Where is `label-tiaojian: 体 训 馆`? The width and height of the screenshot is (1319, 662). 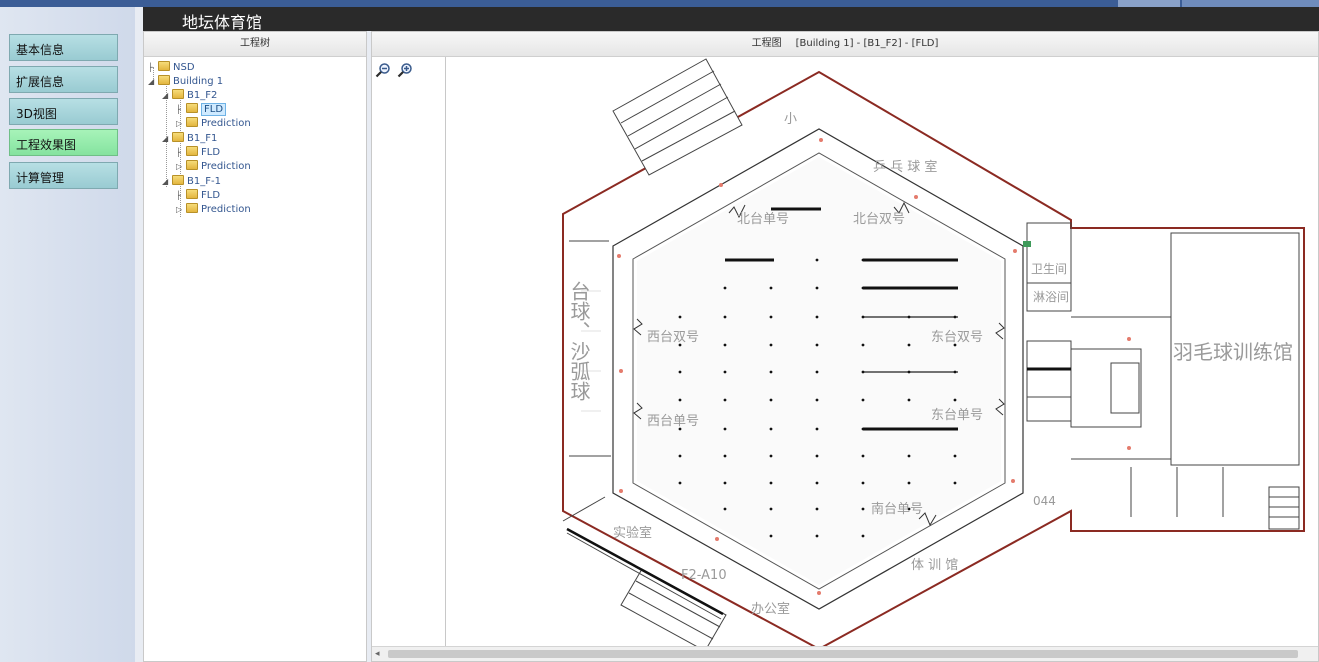
label-tiaojian: 体 训 馆 is located at coordinates (934, 565).